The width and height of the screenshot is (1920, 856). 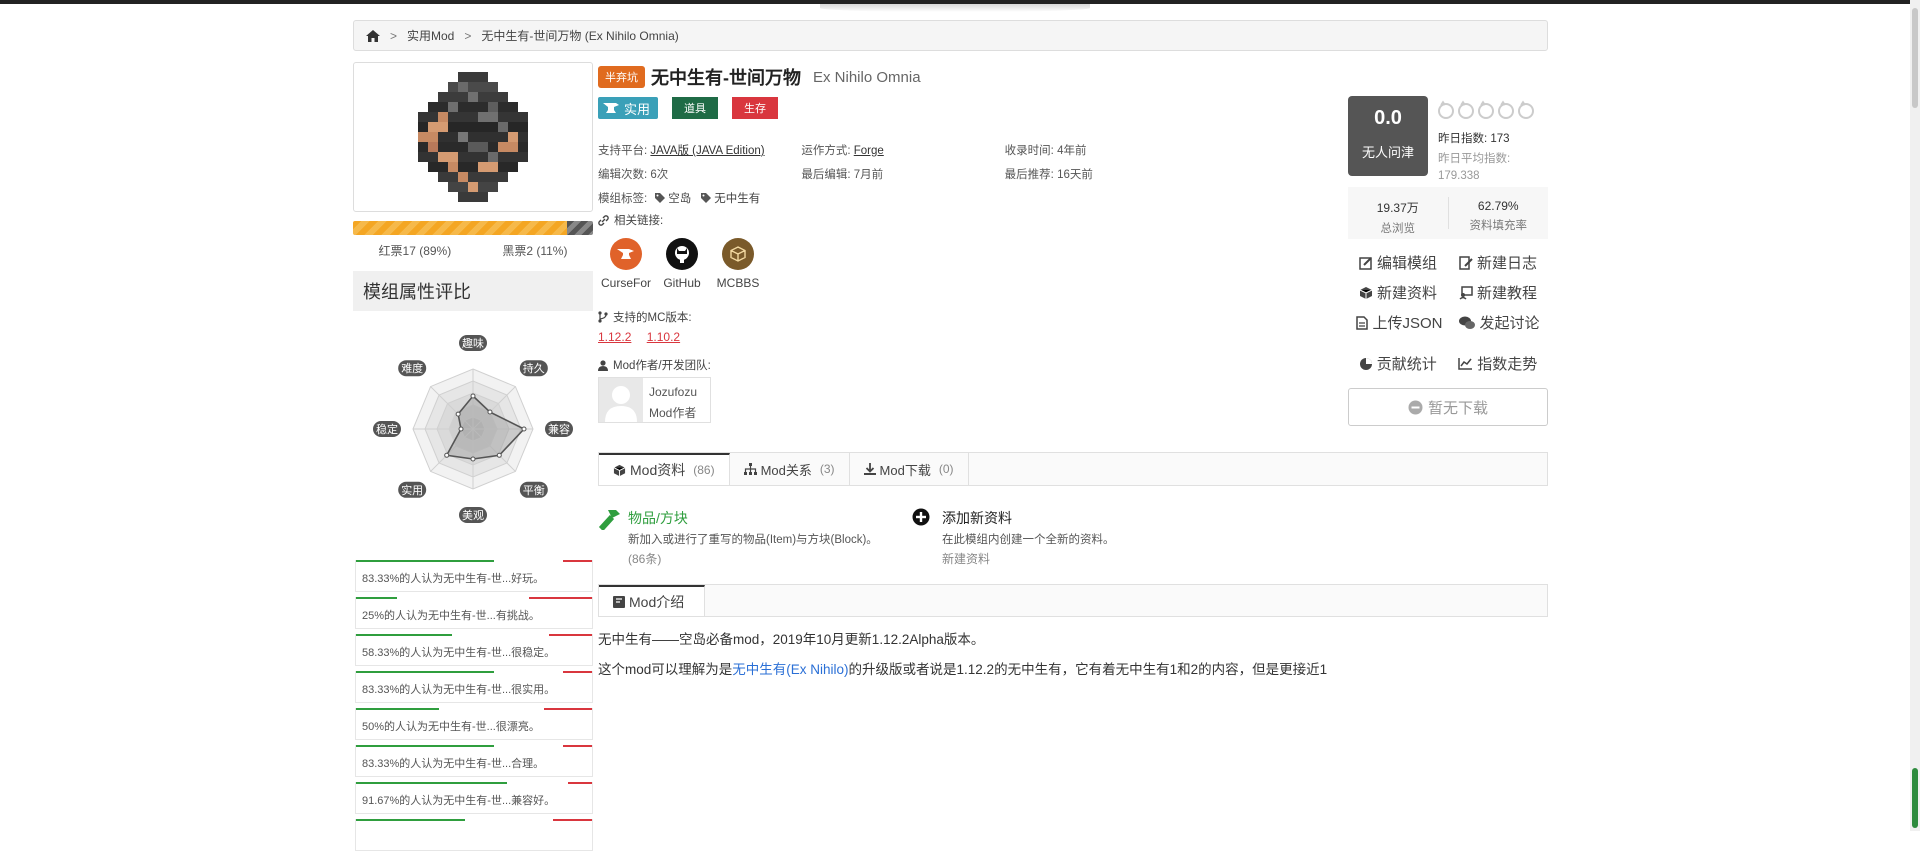 What do you see at coordinates (909, 469) in the screenshot?
I see `tab-mod-downloads: Mod下载 (0)` at bounding box center [909, 469].